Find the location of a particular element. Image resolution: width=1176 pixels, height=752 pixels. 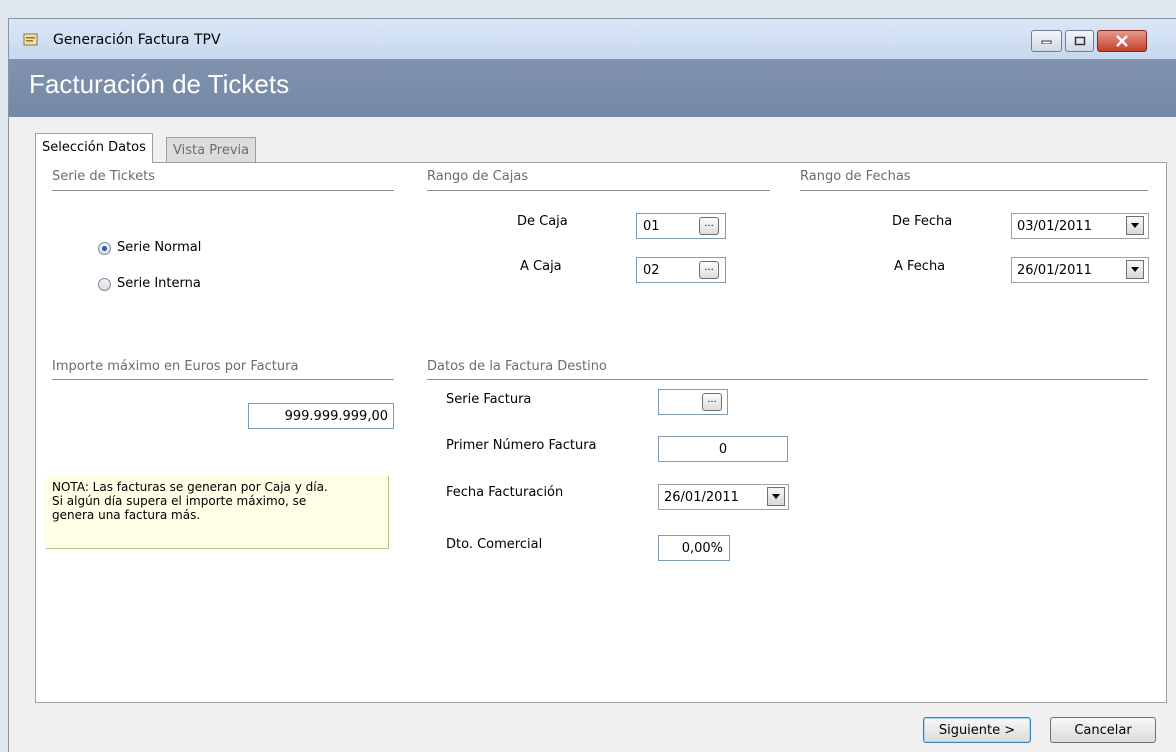

importe-value: 999.999.999,00 is located at coordinates (336, 416).